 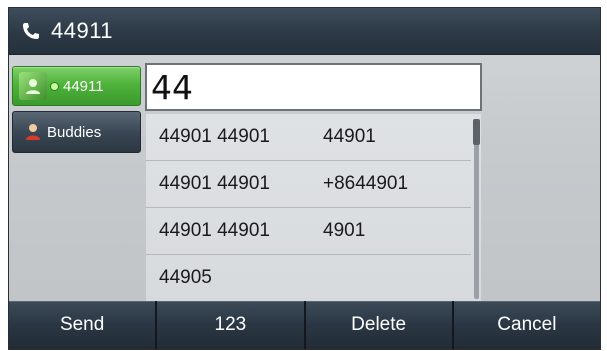 What do you see at coordinates (31, 31) in the screenshot?
I see `phone-handset-icon` at bounding box center [31, 31].